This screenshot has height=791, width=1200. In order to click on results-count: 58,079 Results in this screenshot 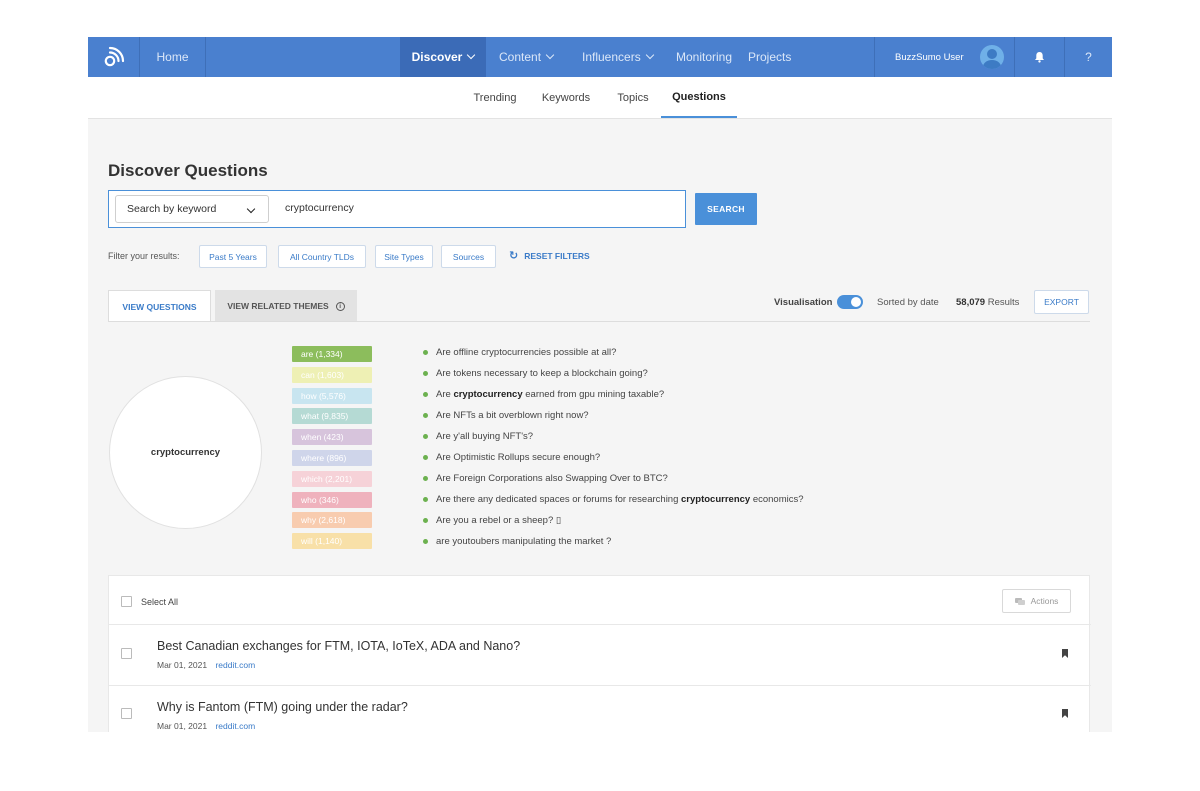, I will do `click(987, 302)`.